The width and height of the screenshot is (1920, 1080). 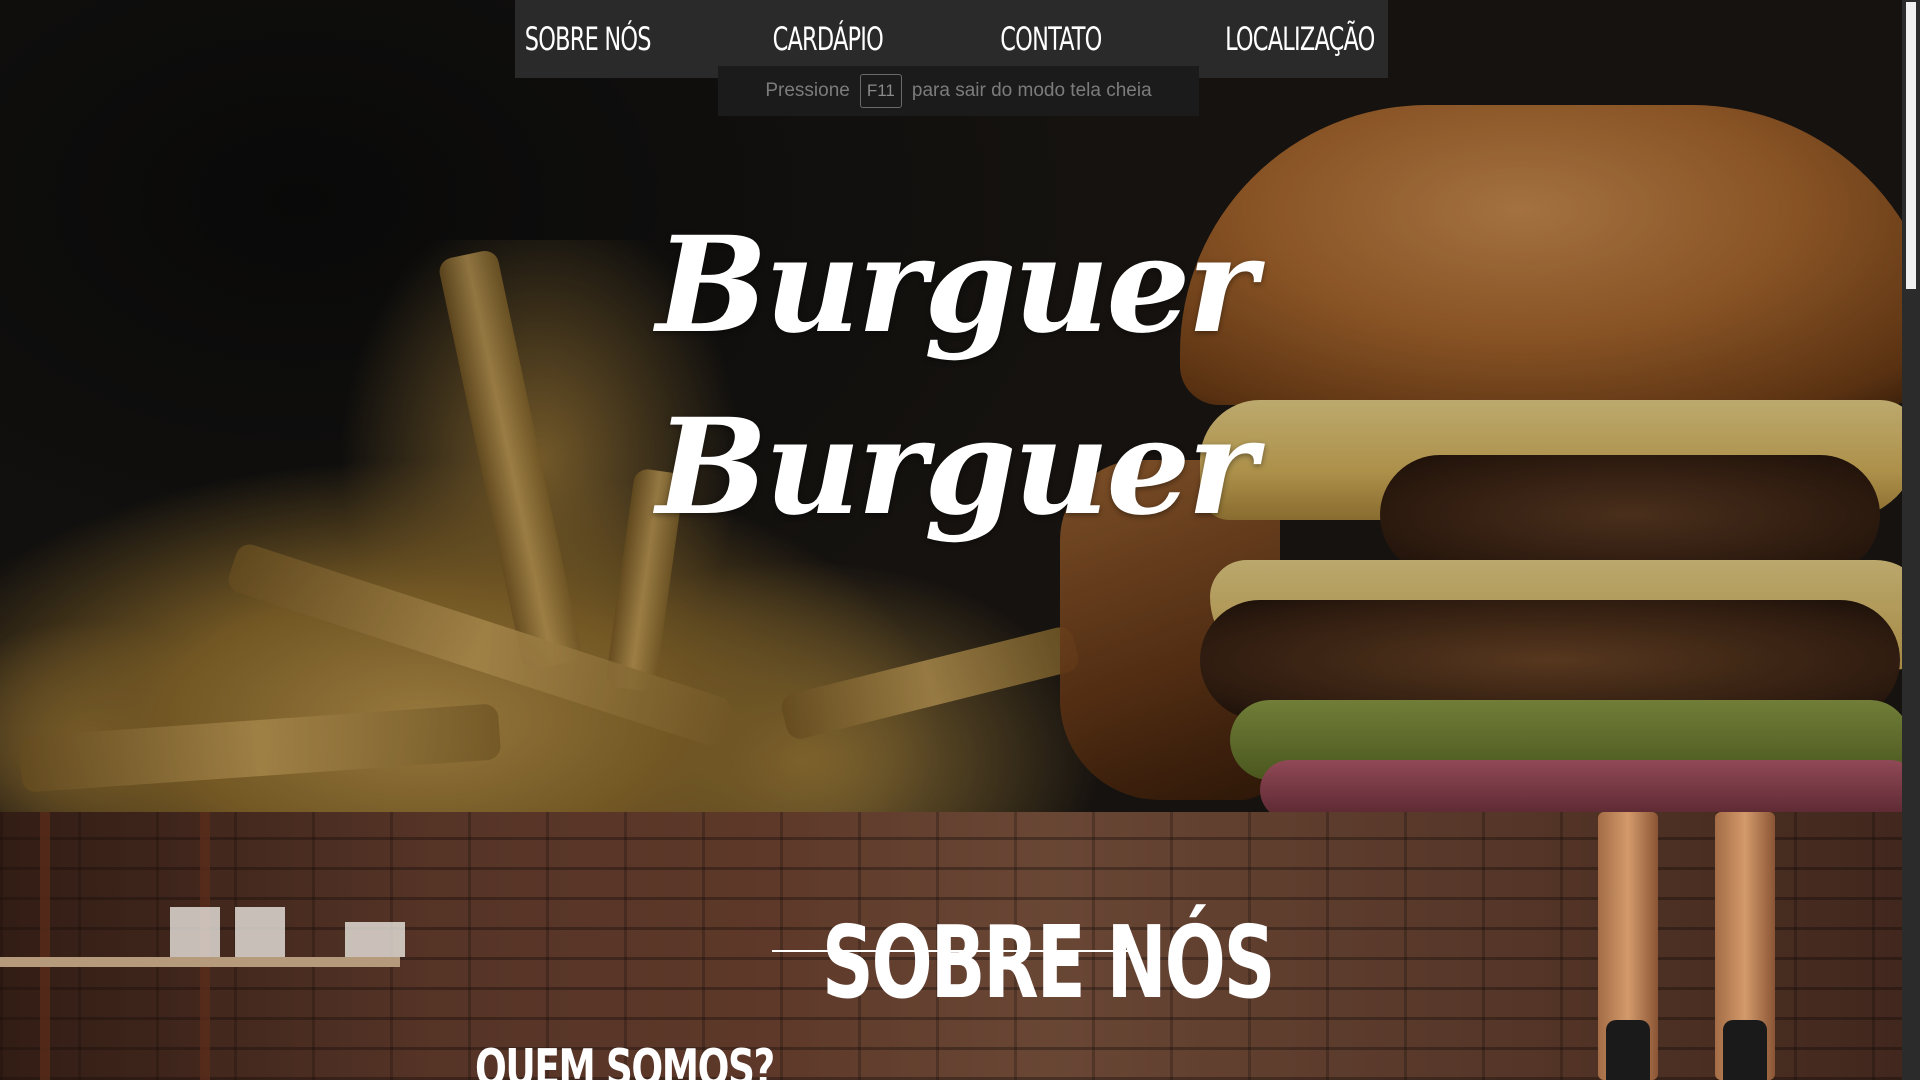 What do you see at coordinates (956, 467) in the screenshot?
I see `hero-title-line-2: Burguer` at bounding box center [956, 467].